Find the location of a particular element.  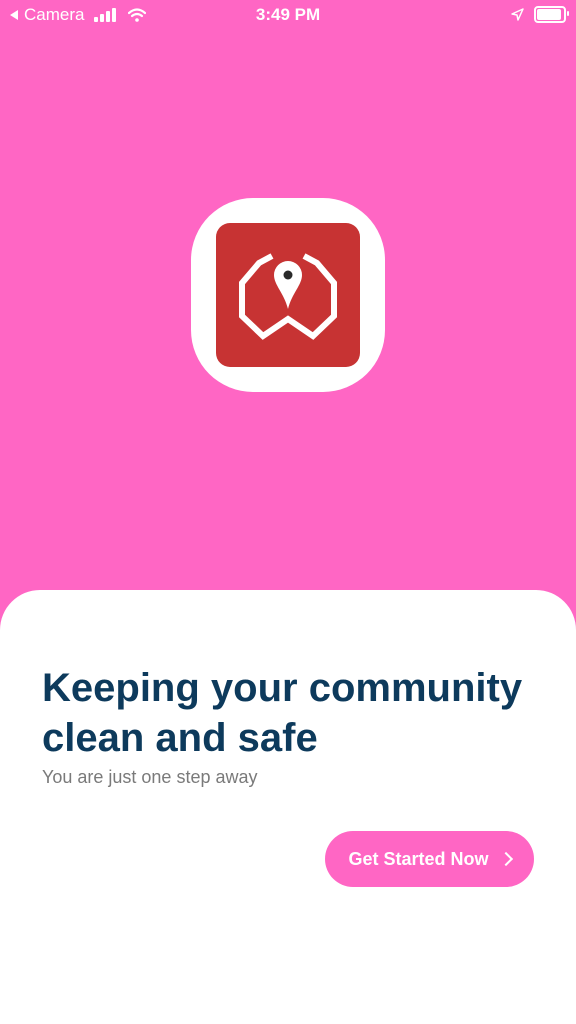

status-bar: Camera 3:49 PM is located at coordinates (288, 15).